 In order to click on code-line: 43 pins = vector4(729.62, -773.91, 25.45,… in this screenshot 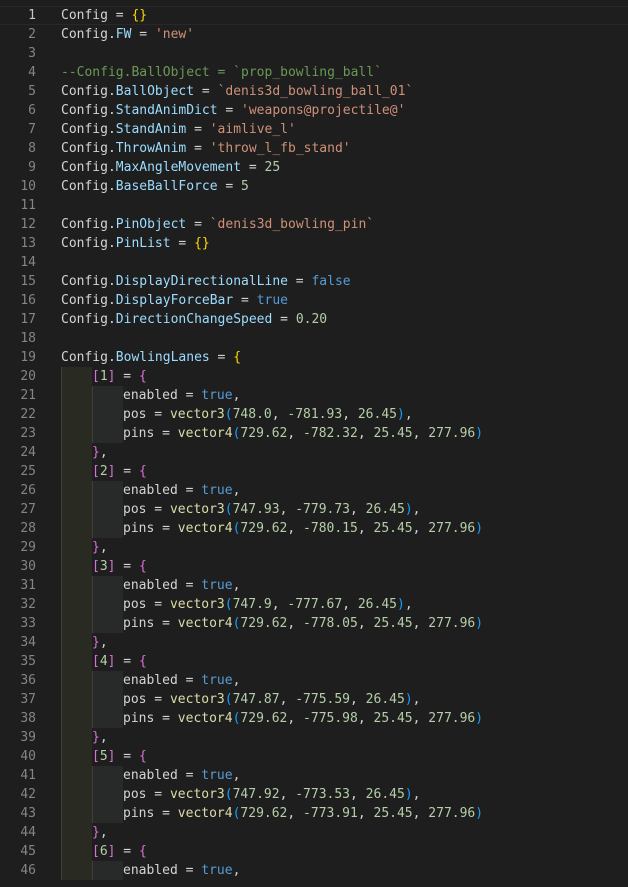, I will do `click(314, 813)`.